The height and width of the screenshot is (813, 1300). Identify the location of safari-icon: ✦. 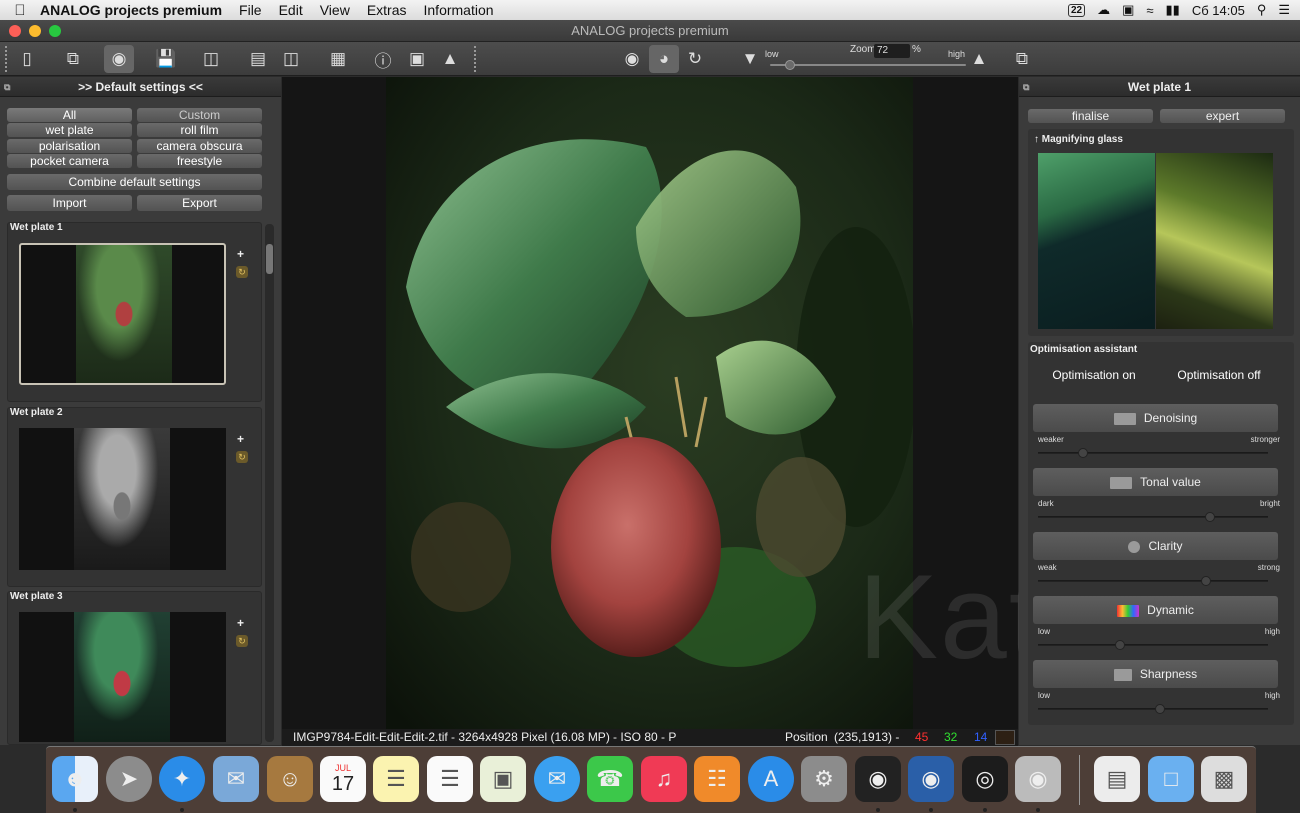
(182, 779).